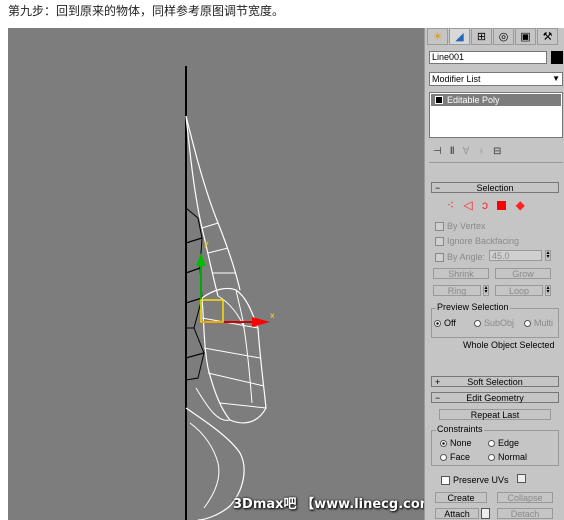 This screenshot has height=520, width=564. I want to click on modifier-stack: Editable Poly, so click(496, 115).